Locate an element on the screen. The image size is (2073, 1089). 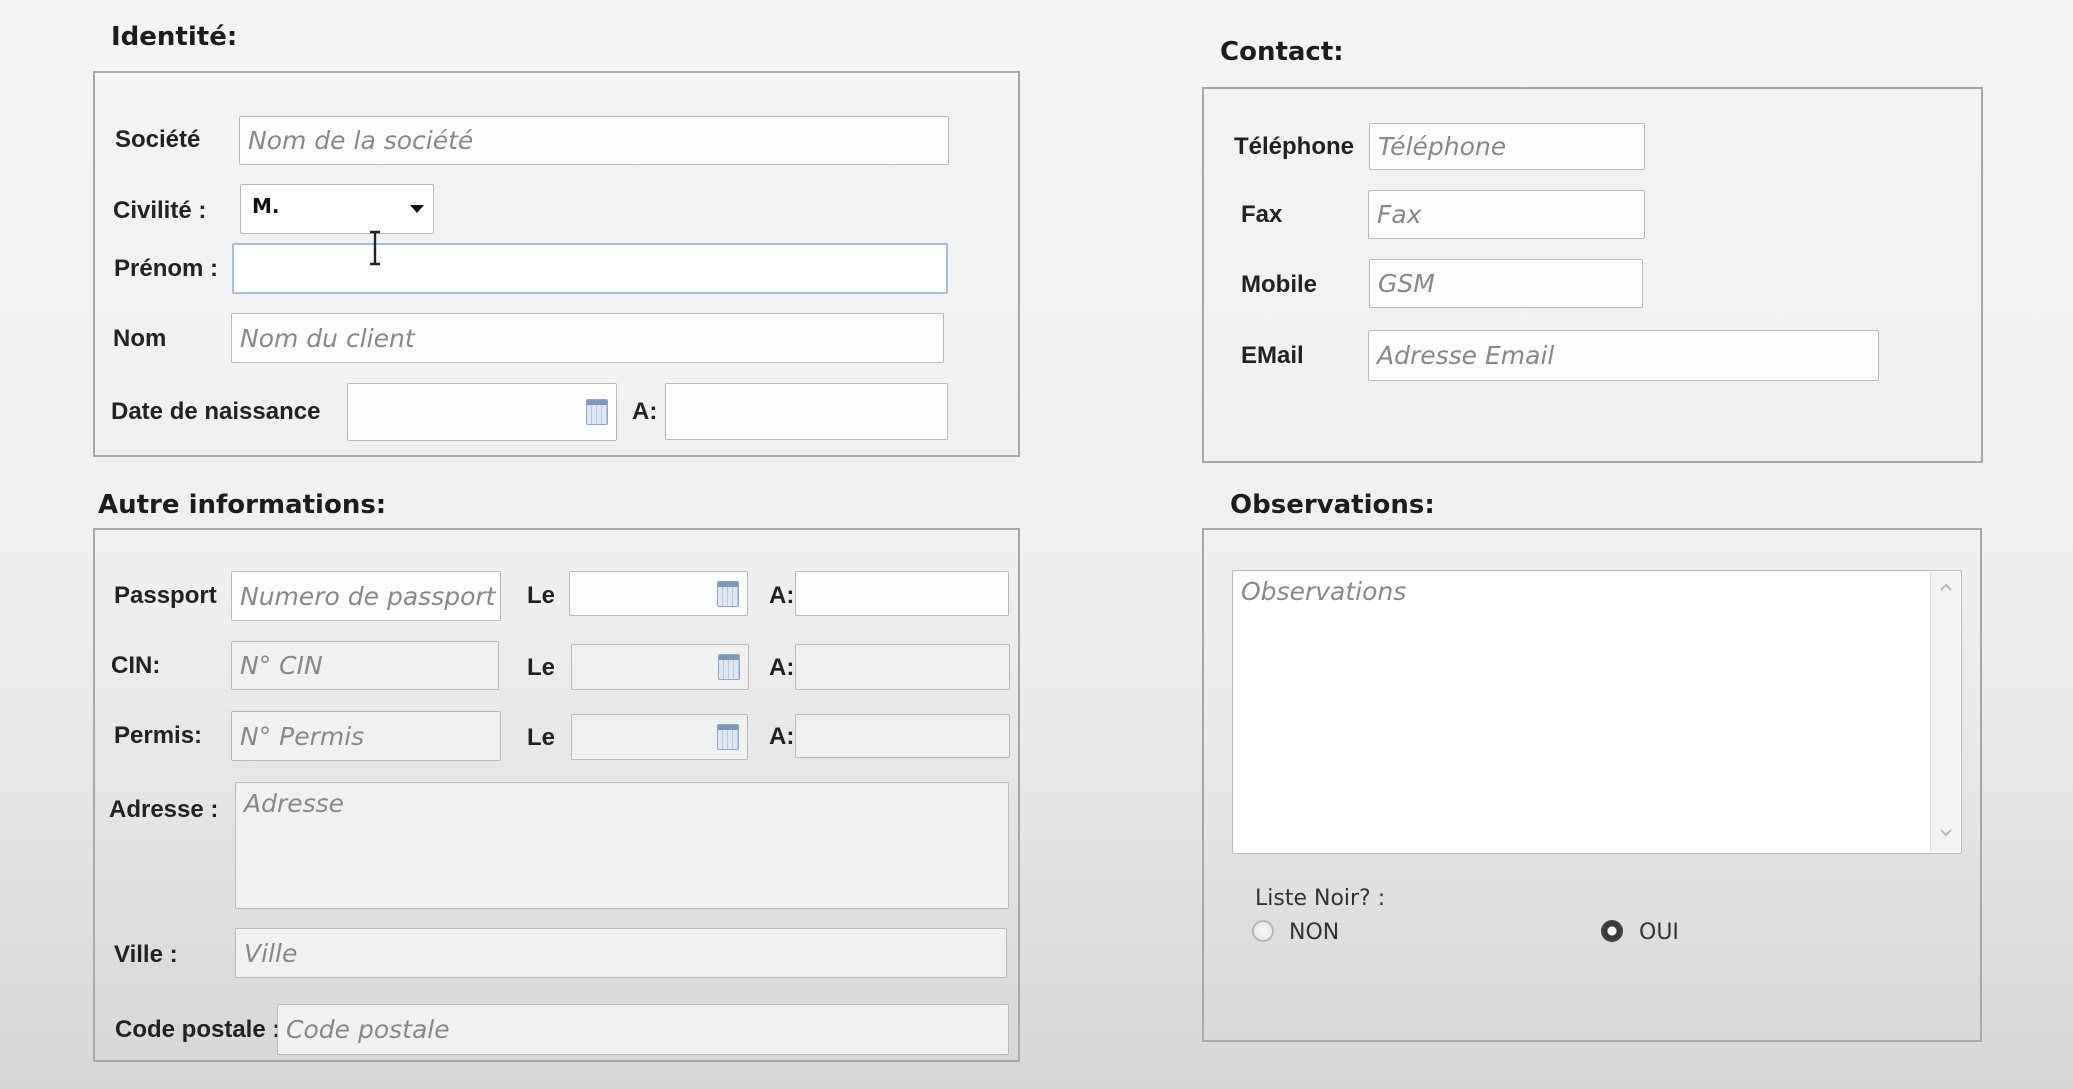
passport-le-label: Le is located at coordinates (541, 595).